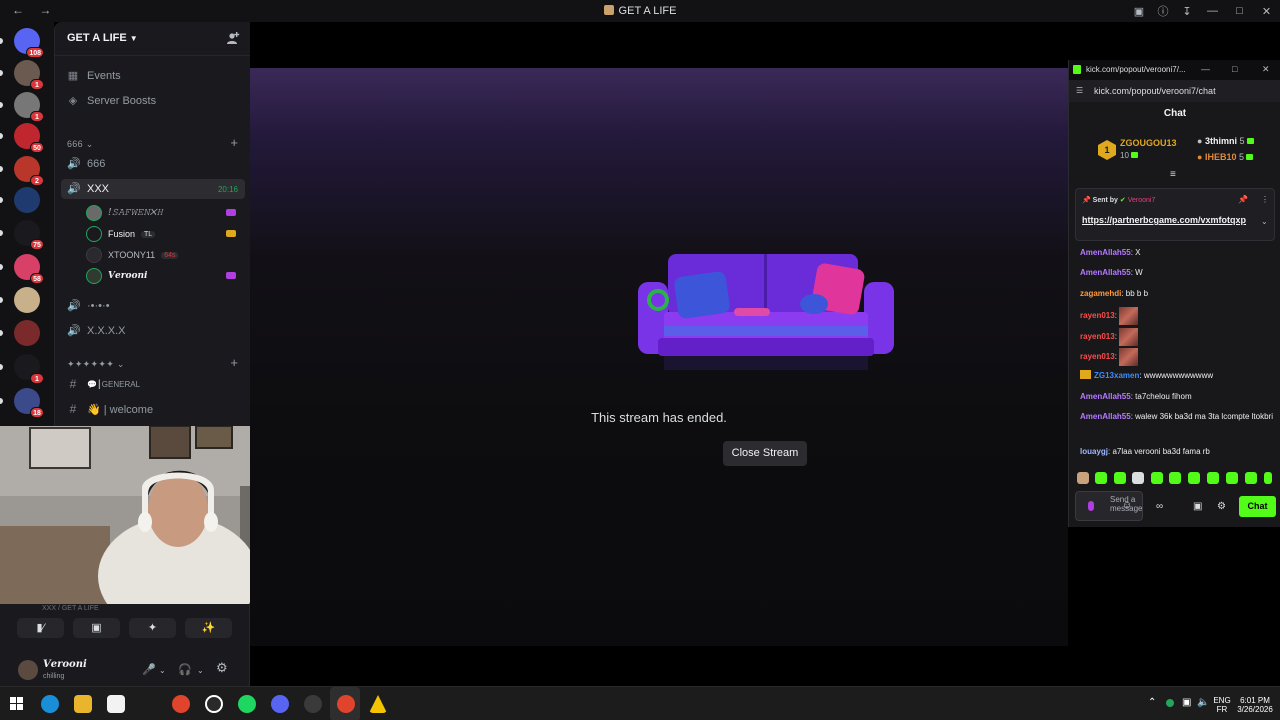  What do you see at coordinates (1177, 397) in the screenshot?
I see `chat-message: AmenAllah55: ta7chelou fihom` at bounding box center [1177, 397].